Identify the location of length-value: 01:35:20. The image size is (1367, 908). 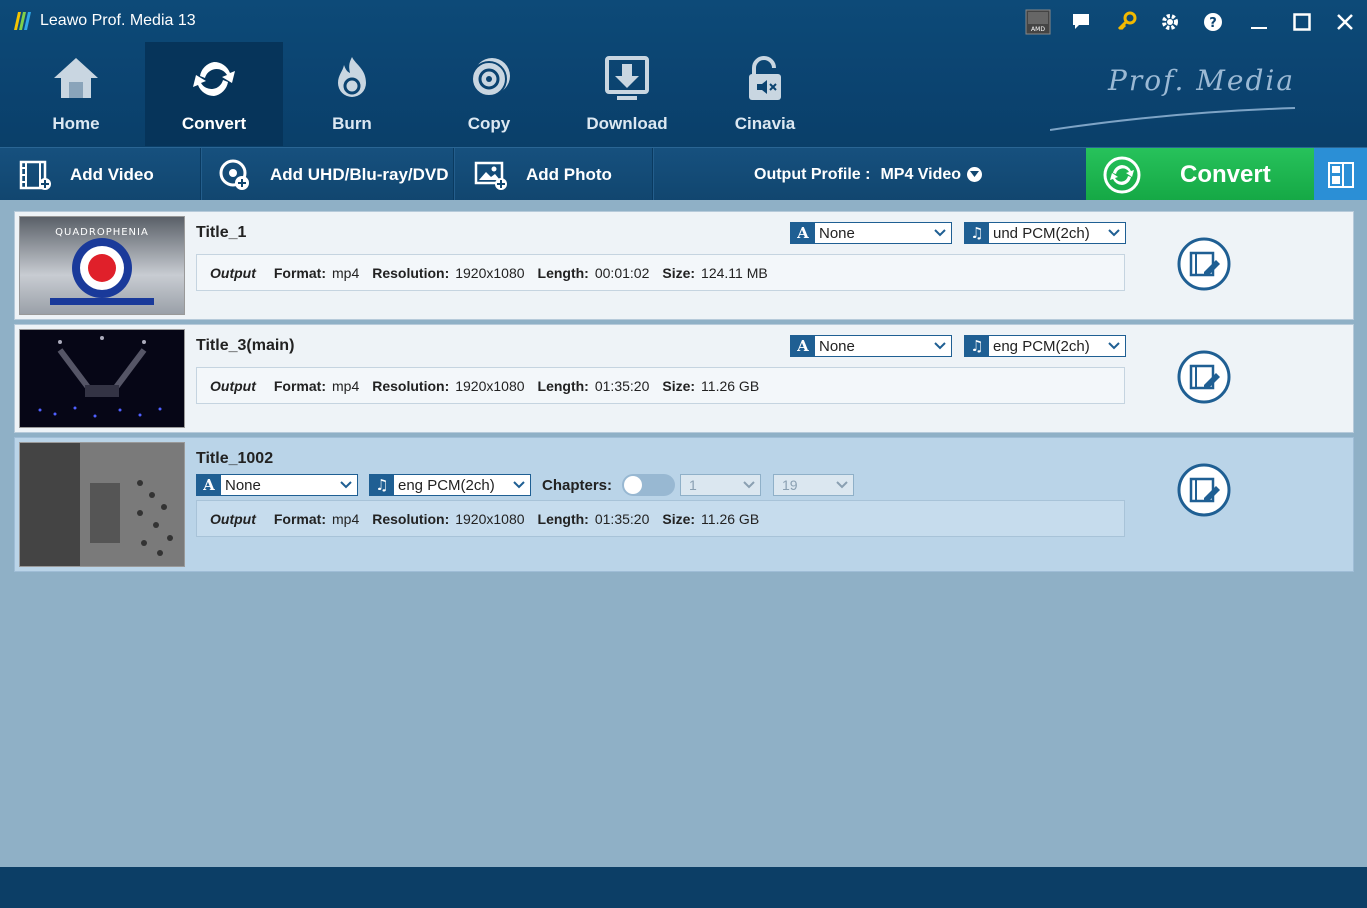
(622, 518).